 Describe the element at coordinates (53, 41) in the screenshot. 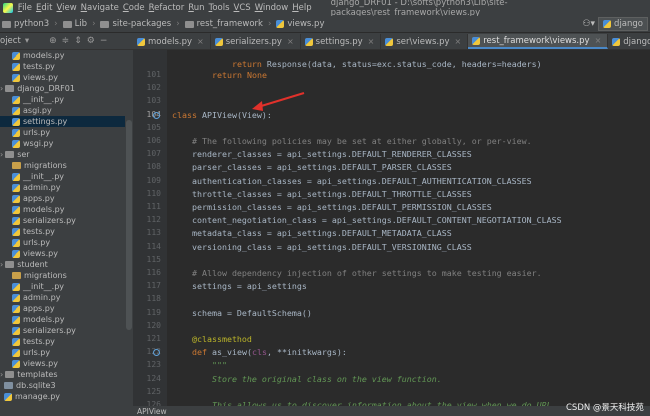

I see `locate-icon: ⊕` at that location.